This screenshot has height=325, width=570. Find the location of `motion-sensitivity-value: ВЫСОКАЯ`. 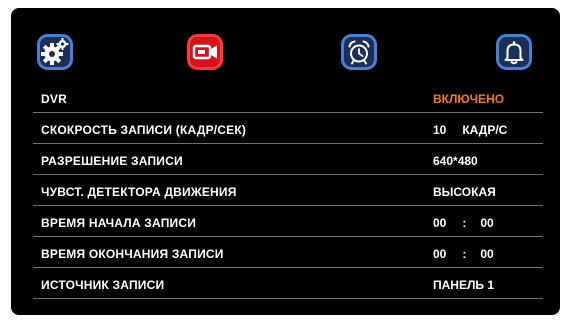

motion-sensitivity-value: ВЫСОКАЯ is located at coordinates (464, 192).